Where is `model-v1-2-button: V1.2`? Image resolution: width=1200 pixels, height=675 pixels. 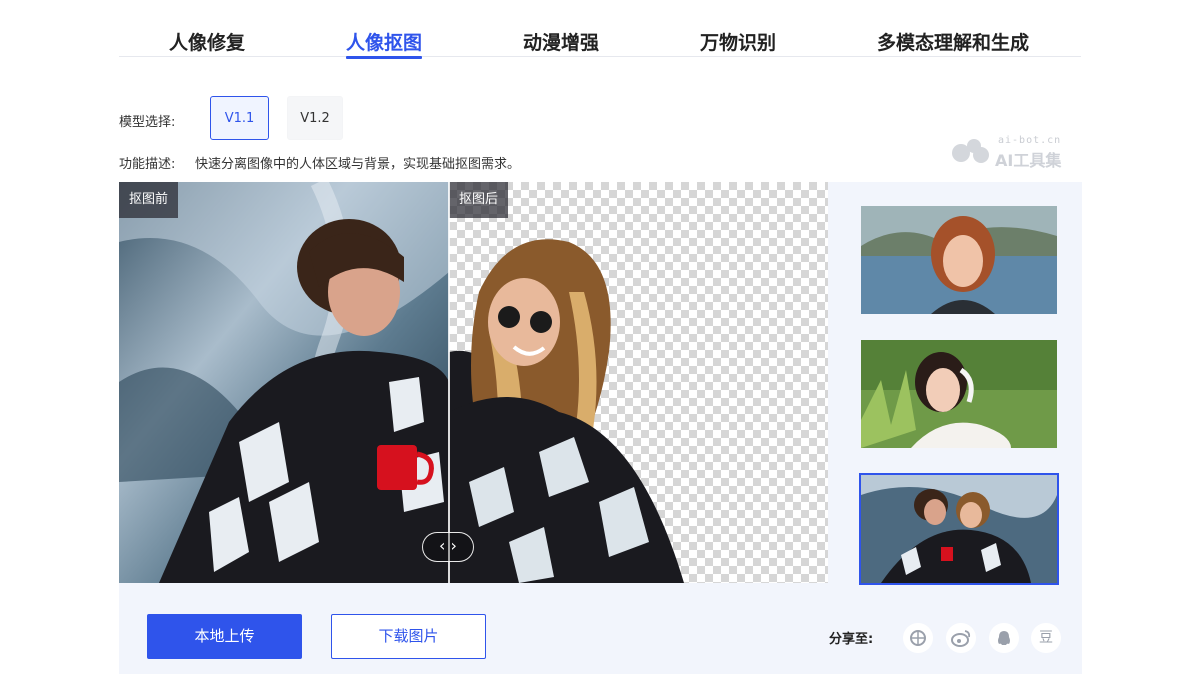
model-v1-2-button: V1.2 is located at coordinates (315, 118).